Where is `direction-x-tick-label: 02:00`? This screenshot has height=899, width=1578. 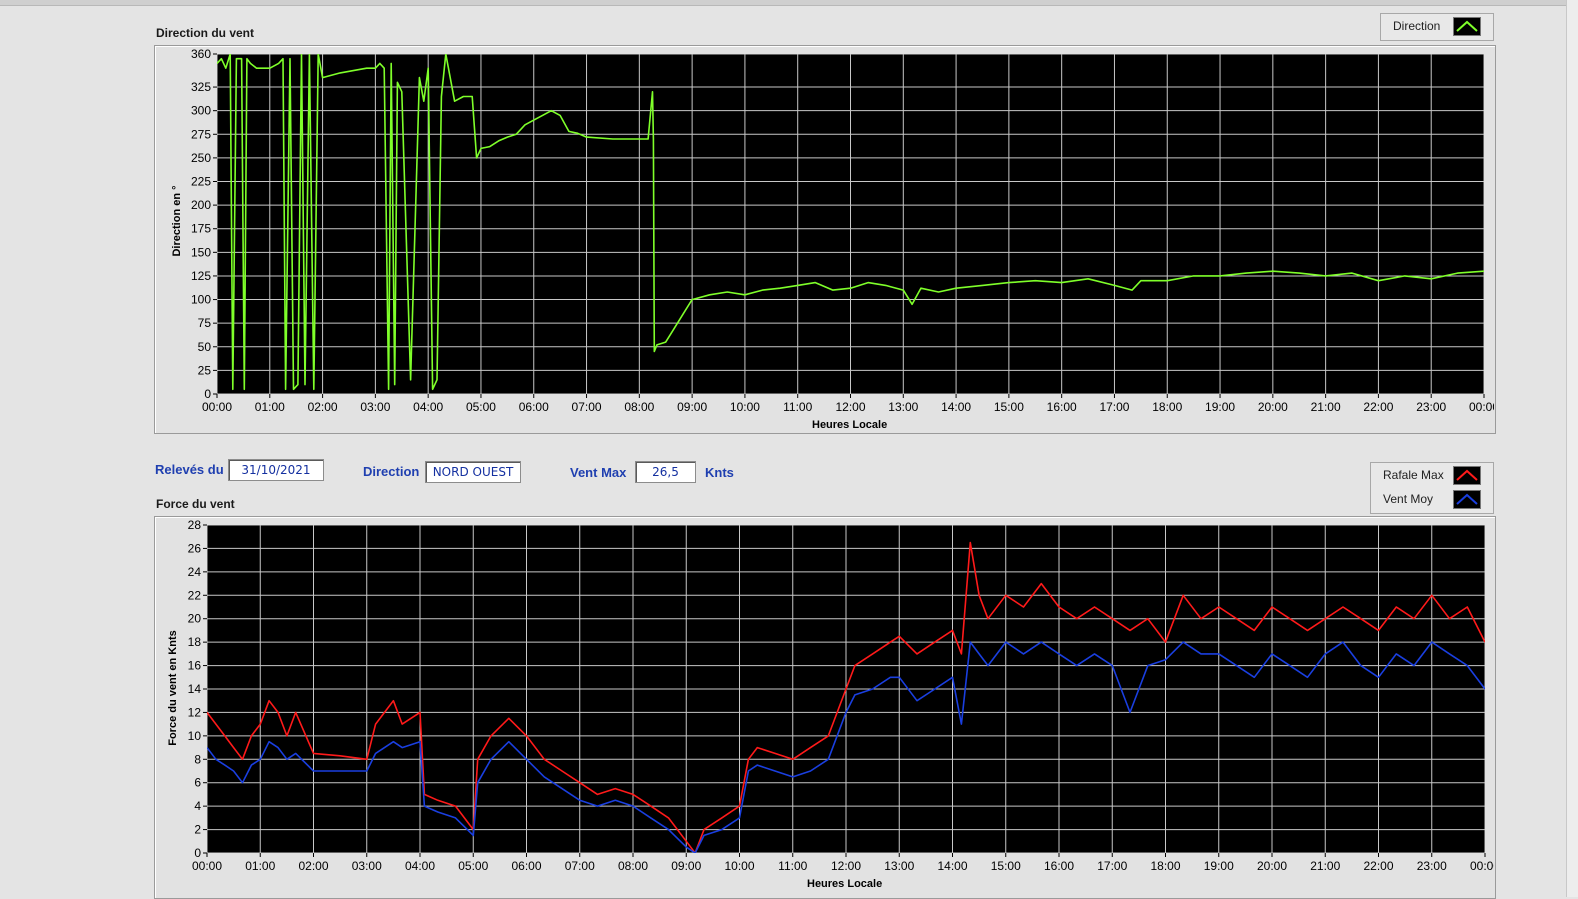 direction-x-tick-label: 02:00 is located at coordinates (323, 407).